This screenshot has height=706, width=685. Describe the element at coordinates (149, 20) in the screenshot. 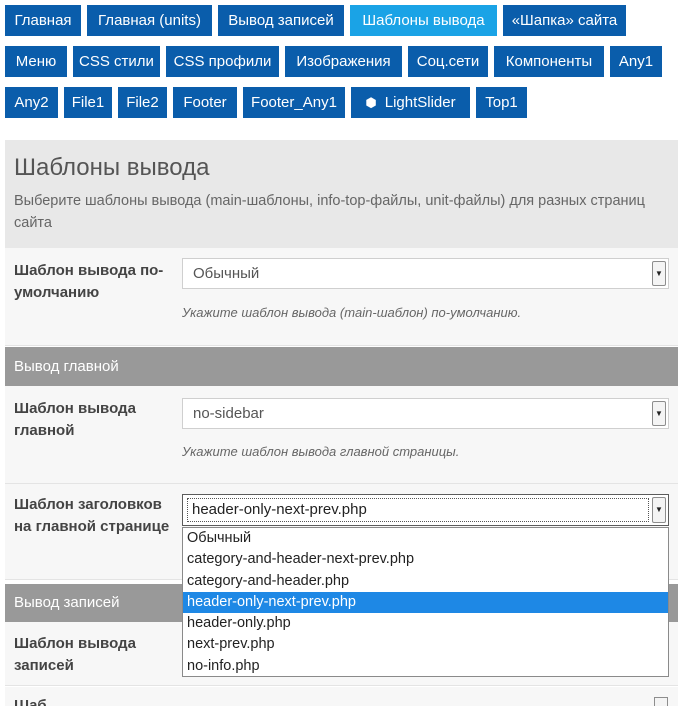

I see `tab-home-units: Главная (units)` at that location.